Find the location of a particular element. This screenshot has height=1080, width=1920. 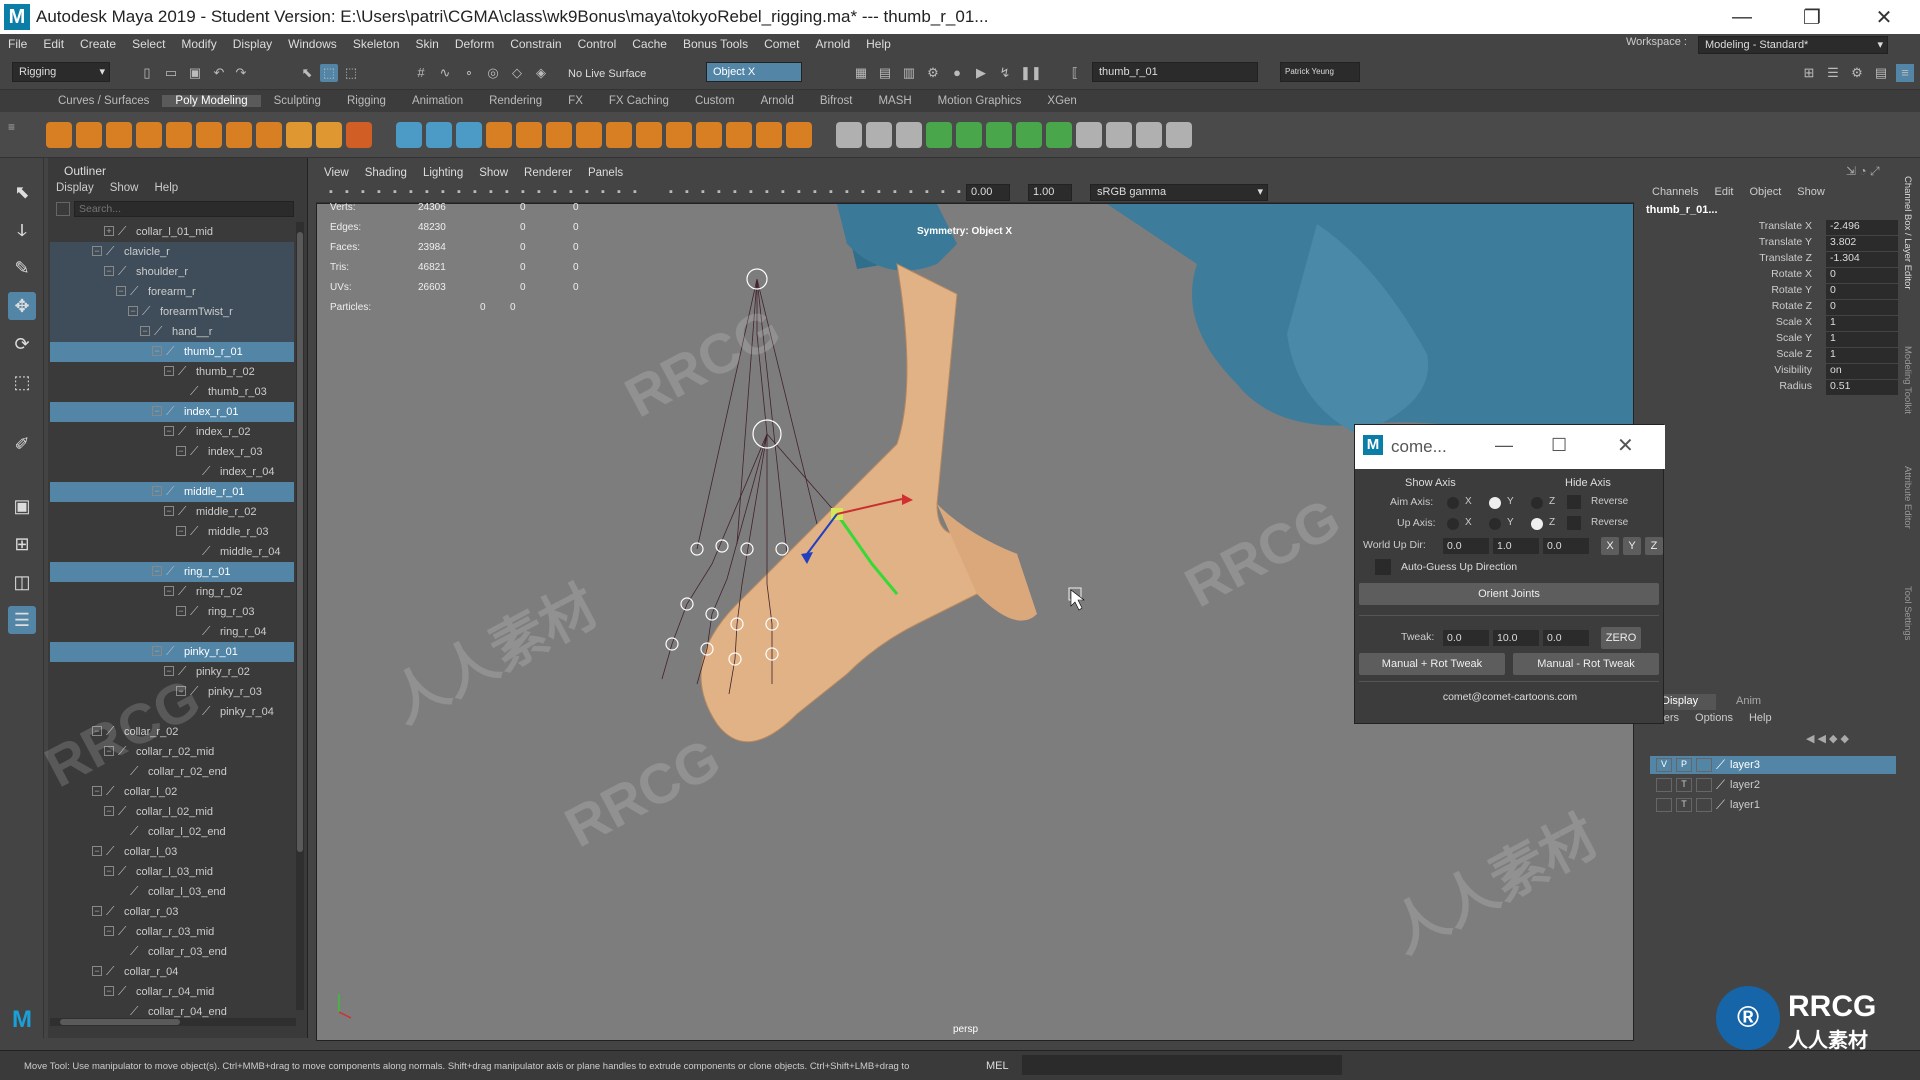

select-by-object-icon: ⬚ is located at coordinates (351, 73).